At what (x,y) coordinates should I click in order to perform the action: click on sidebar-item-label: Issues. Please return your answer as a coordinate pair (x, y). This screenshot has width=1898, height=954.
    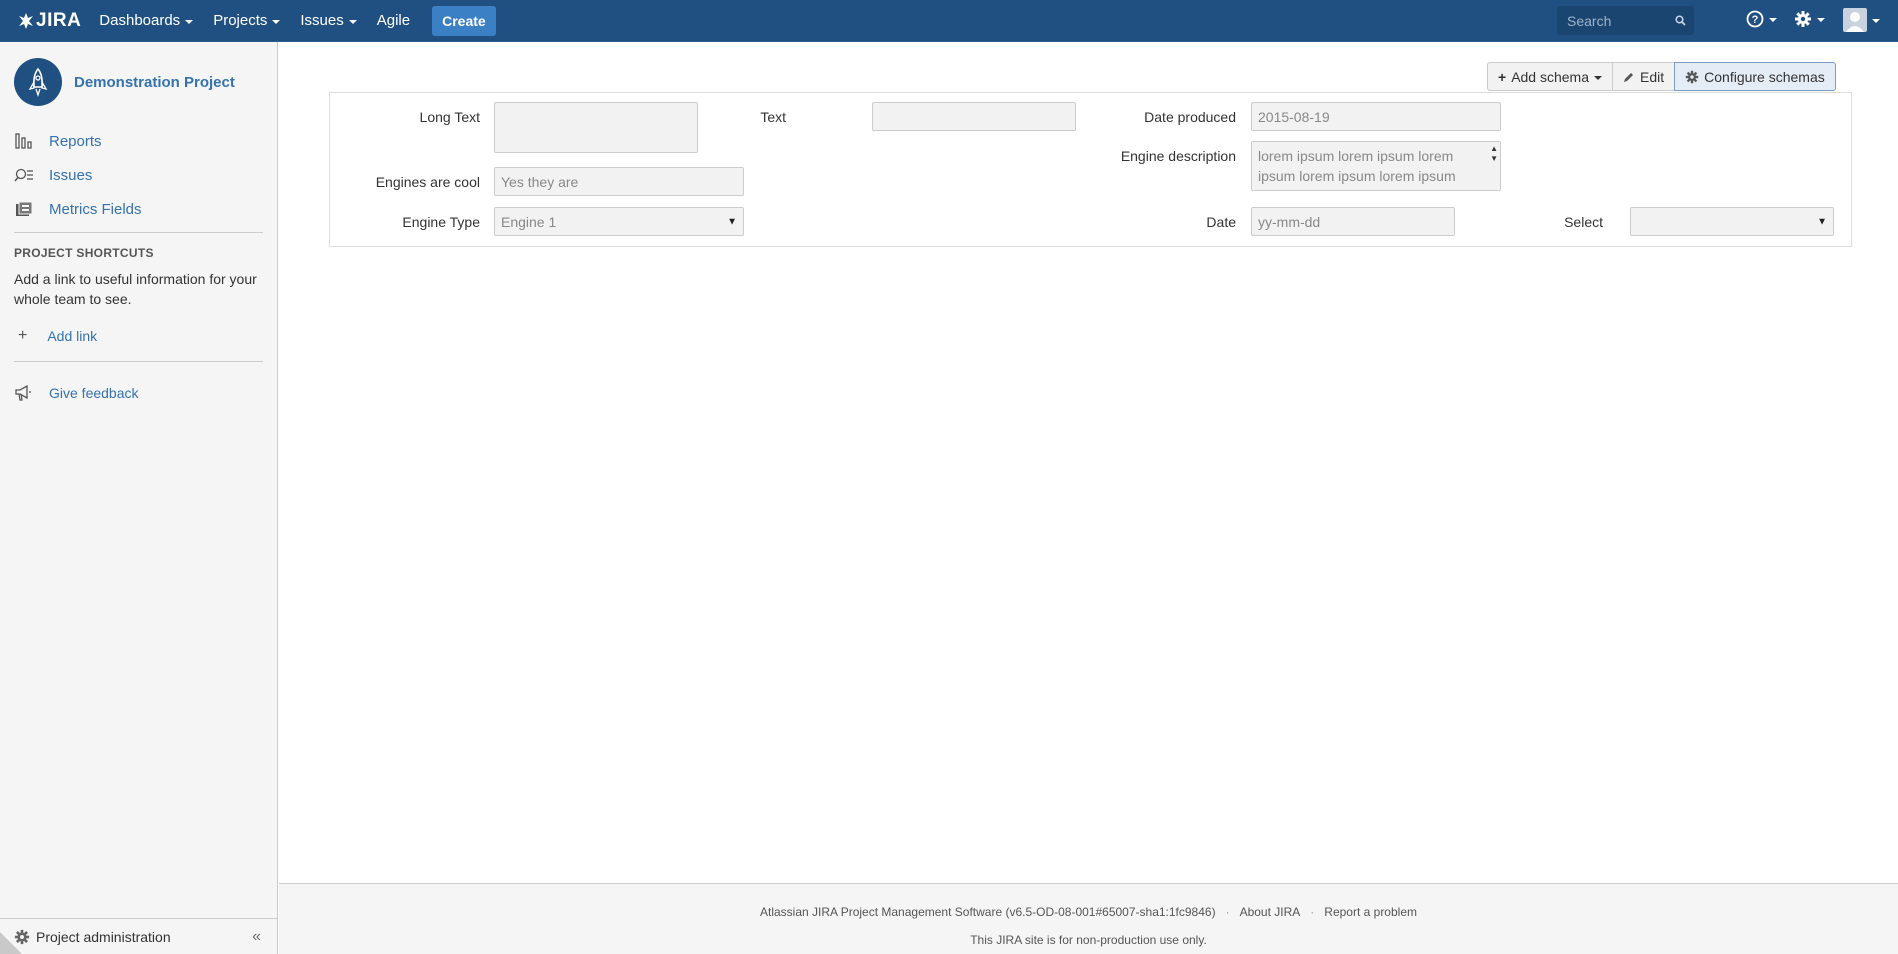
    Looking at the image, I should click on (71, 175).